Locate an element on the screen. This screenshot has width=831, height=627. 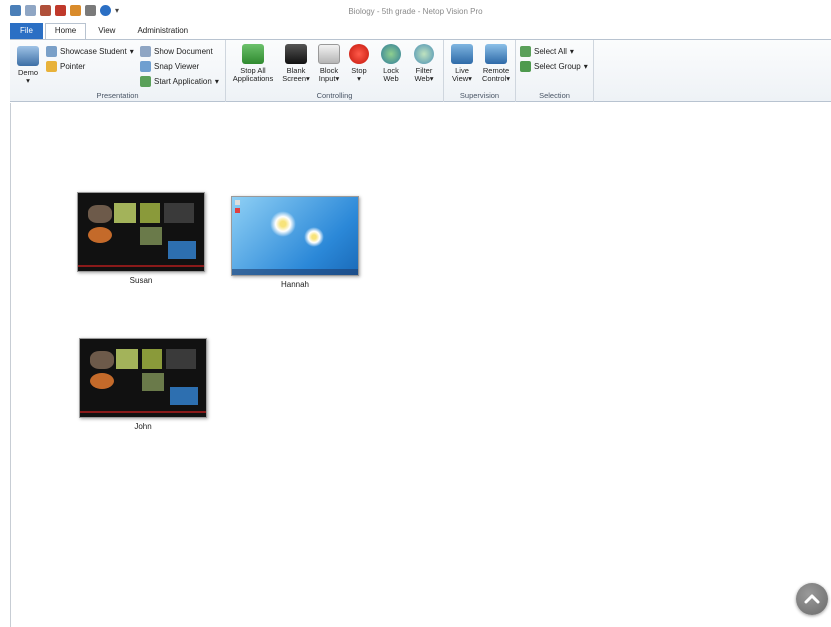
showcase-icon is located at coordinates (51, 51).